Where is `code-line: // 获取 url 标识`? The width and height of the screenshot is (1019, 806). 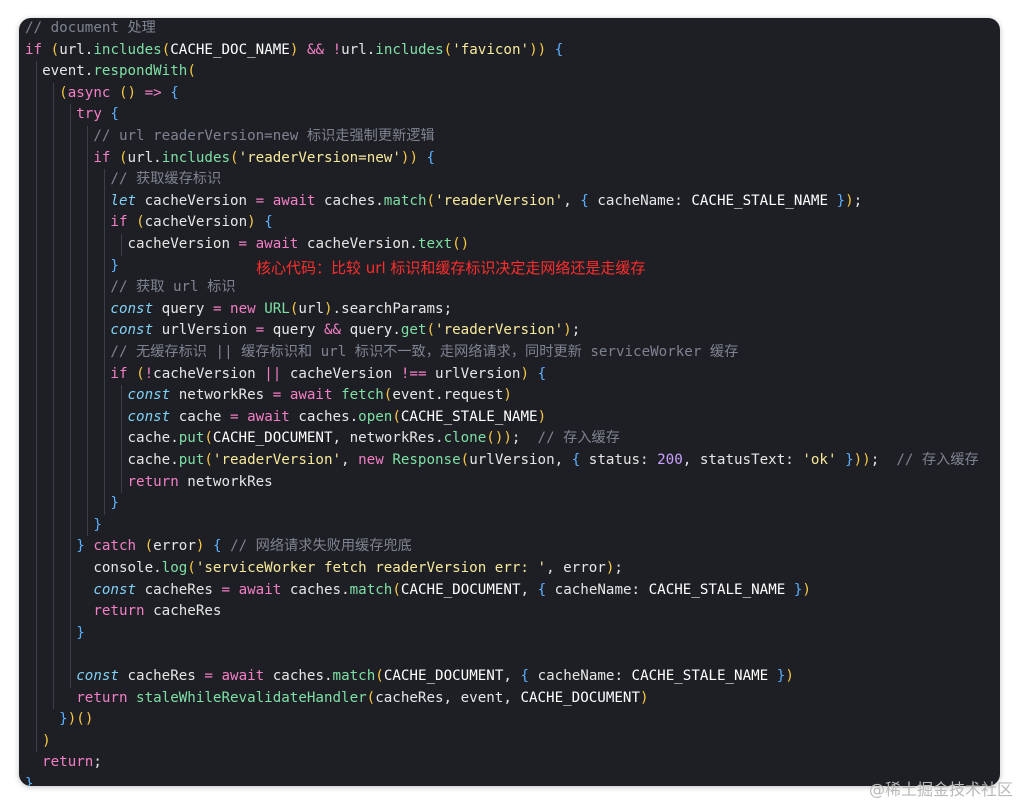
code-line: // 获取 url 标识 is located at coordinates (130, 288).